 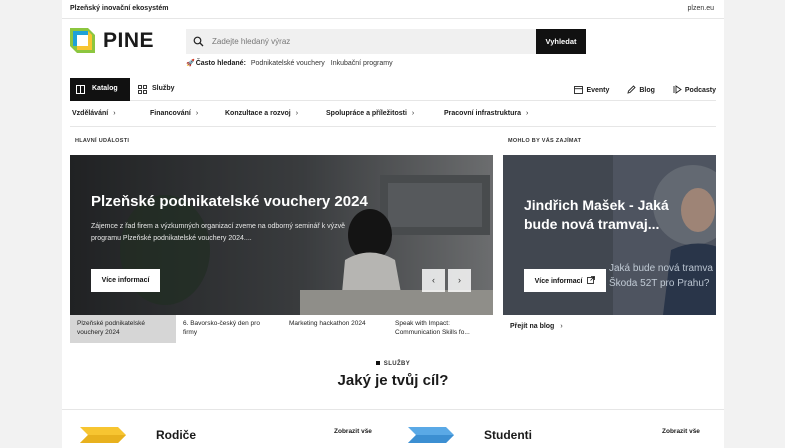 What do you see at coordinates (483, 113) in the screenshot?
I see `category-label: Pracovní infrastruktura` at bounding box center [483, 113].